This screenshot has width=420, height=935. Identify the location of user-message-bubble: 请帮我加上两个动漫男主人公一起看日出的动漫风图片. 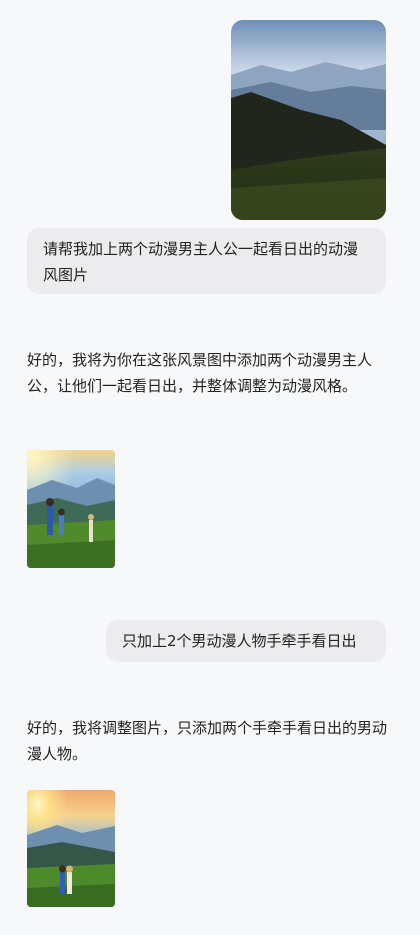
(206, 261).